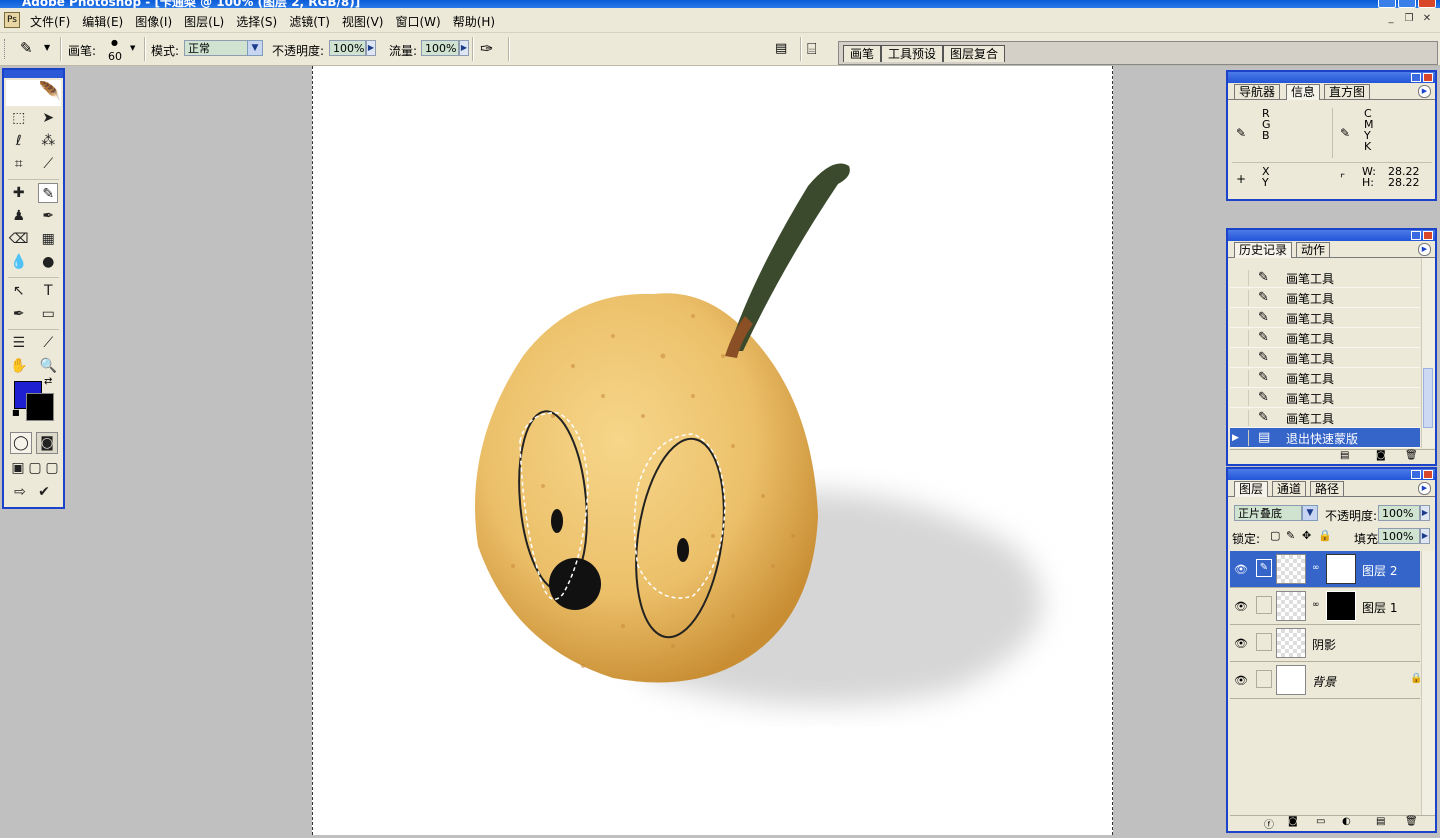 The image size is (1440, 838). What do you see at coordinates (474, 21) in the screenshot?
I see `menu-help: 帮助(H)` at bounding box center [474, 21].